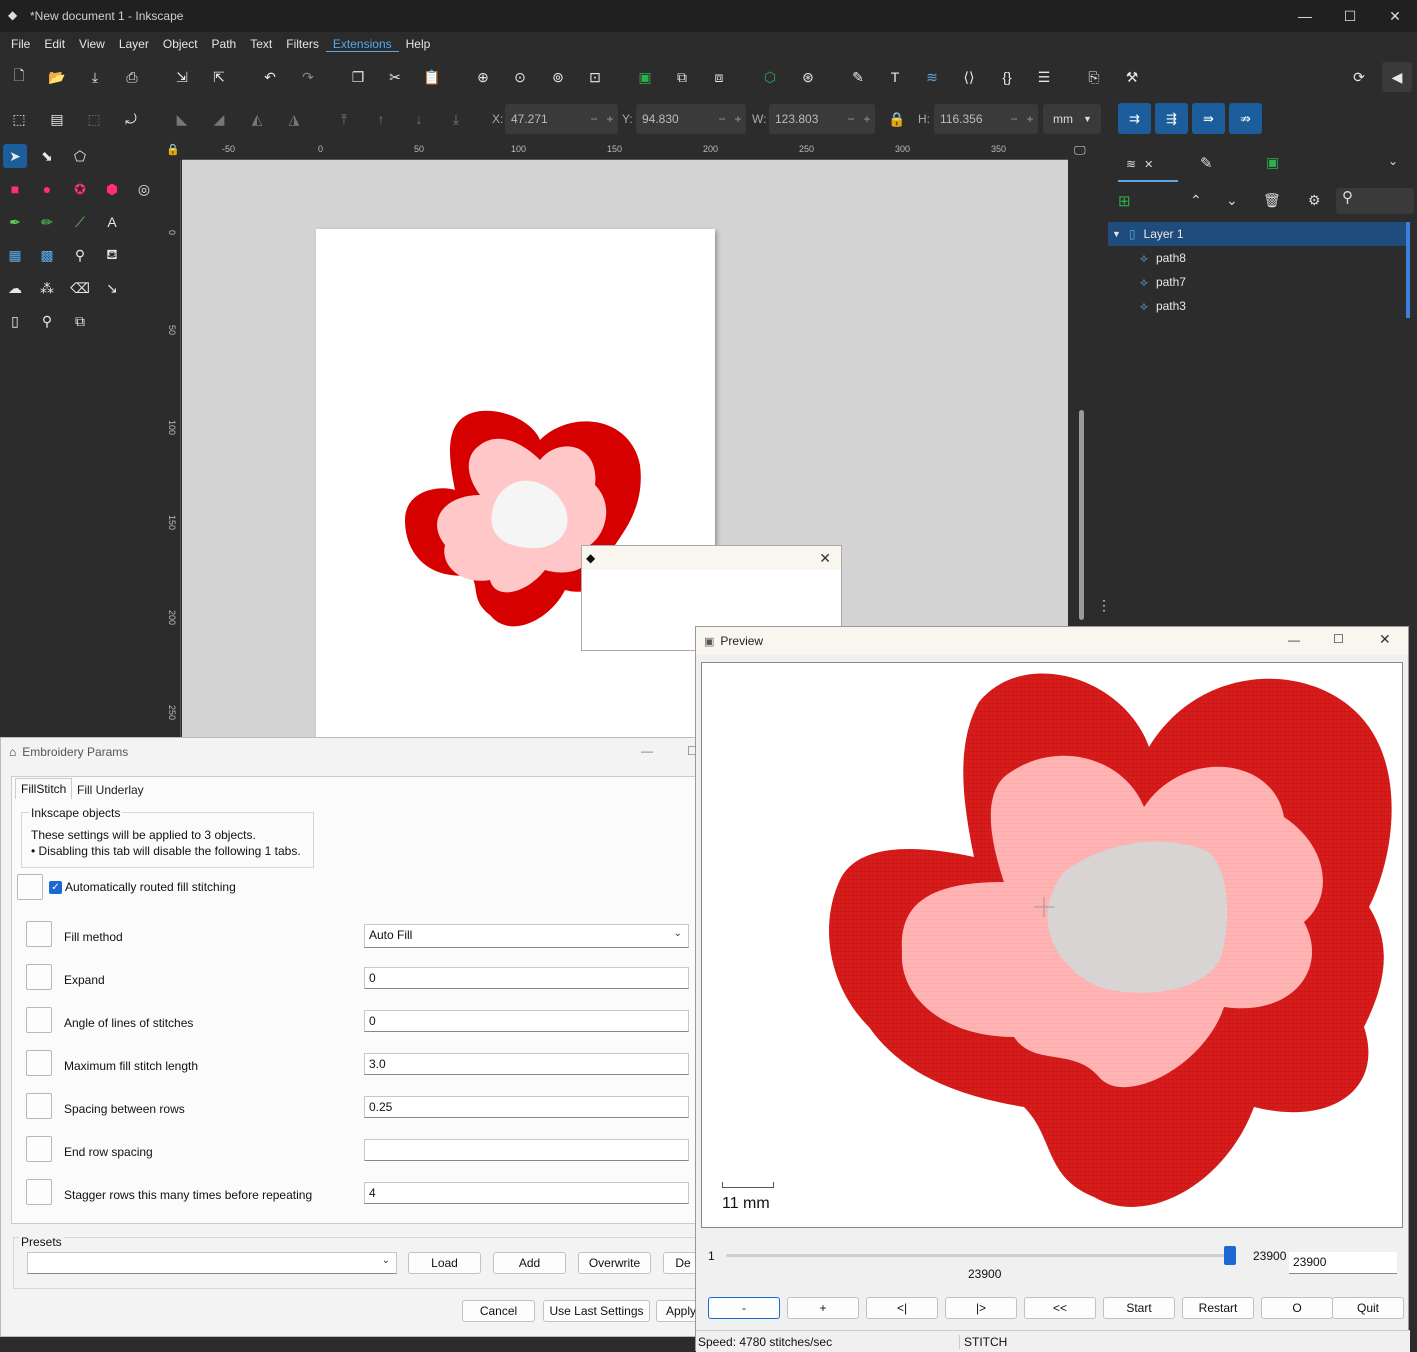 This screenshot has width=1417, height=1352. What do you see at coordinates (39, 1192) in the screenshot?
I see `stagger-checkbox` at bounding box center [39, 1192].